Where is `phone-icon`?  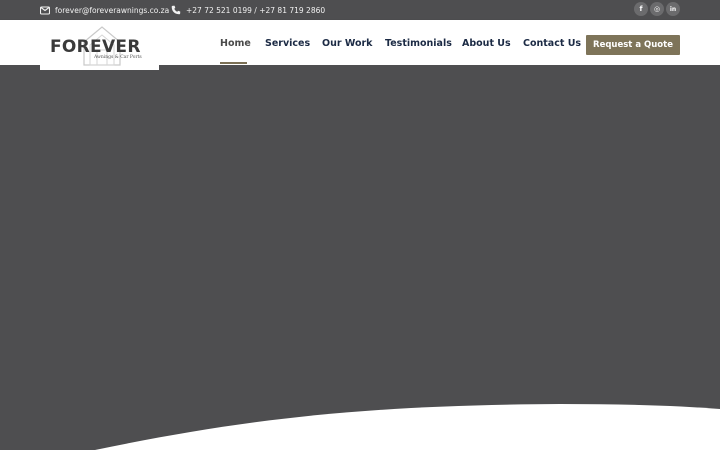 phone-icon is located at coordinates (176, 10).